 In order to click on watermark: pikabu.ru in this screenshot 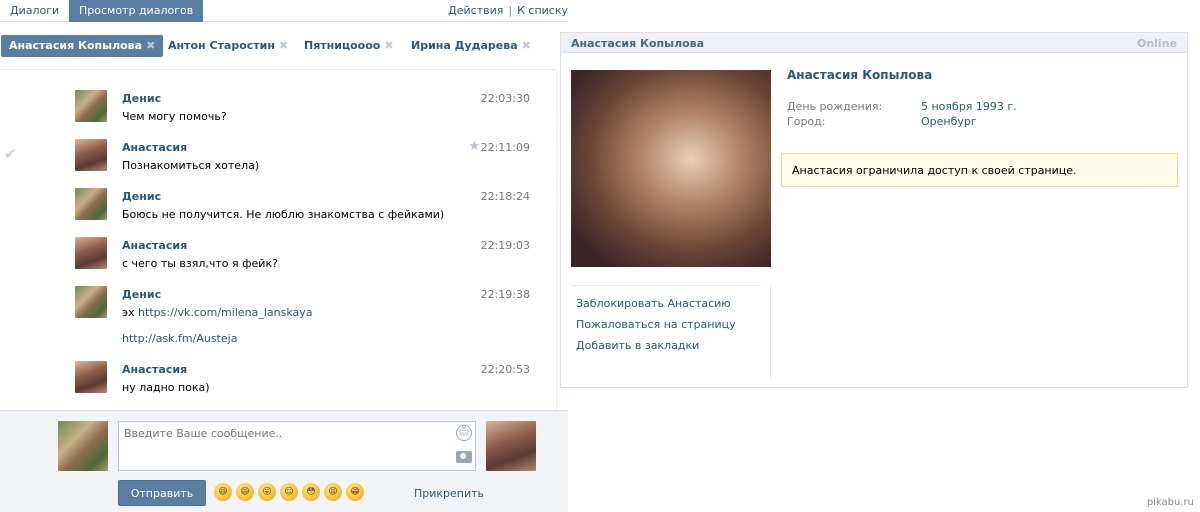, I will do `click(1170, 502)`.